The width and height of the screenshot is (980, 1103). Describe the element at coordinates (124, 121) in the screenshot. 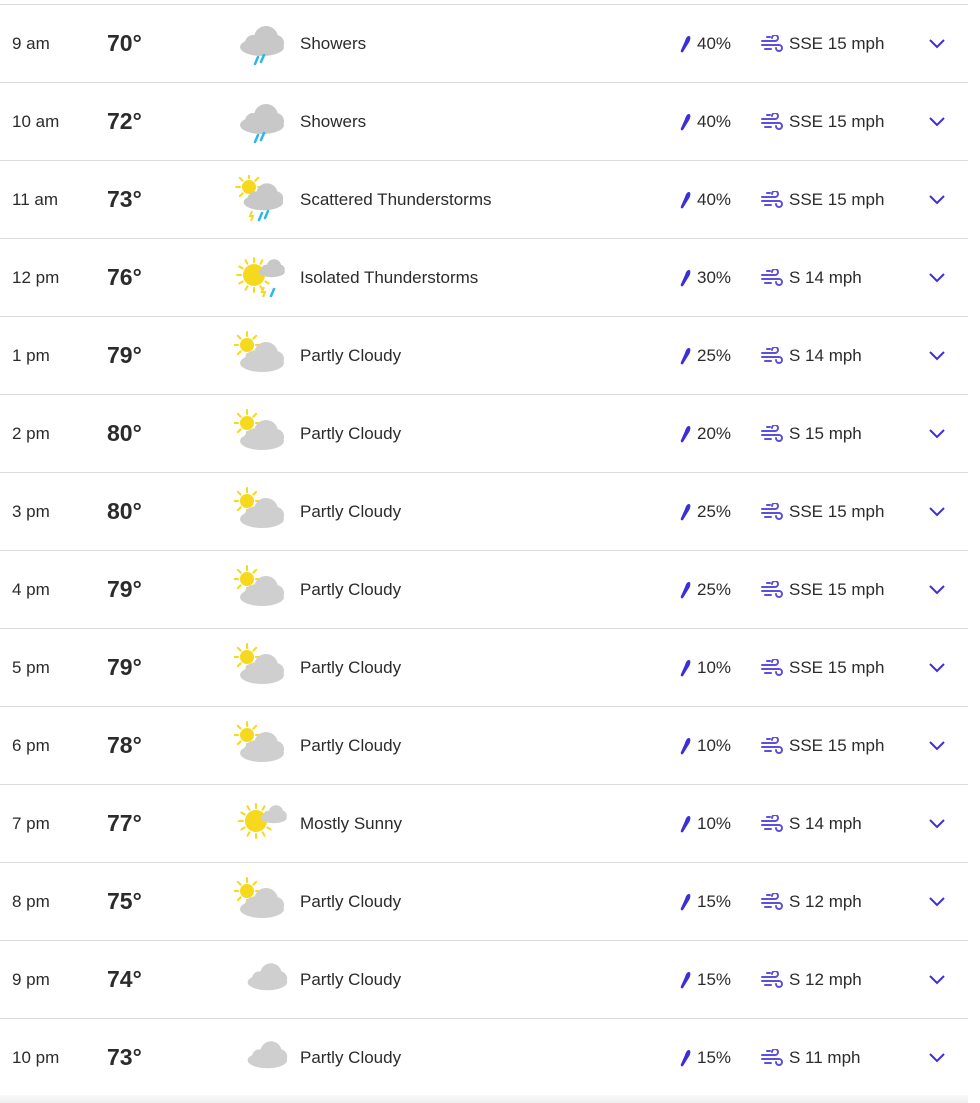

I see `temperature: 72°` at that location.